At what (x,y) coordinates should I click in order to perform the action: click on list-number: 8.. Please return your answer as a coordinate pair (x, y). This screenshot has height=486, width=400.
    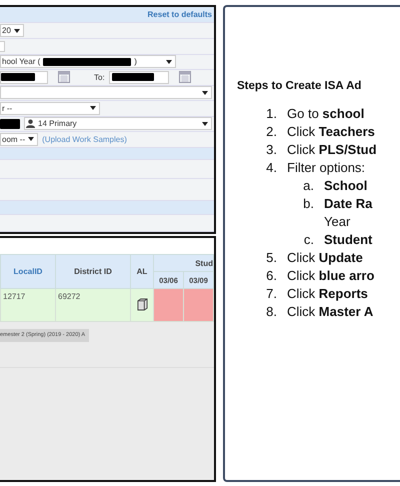
    Looking at the image, I should click on (271, 312).